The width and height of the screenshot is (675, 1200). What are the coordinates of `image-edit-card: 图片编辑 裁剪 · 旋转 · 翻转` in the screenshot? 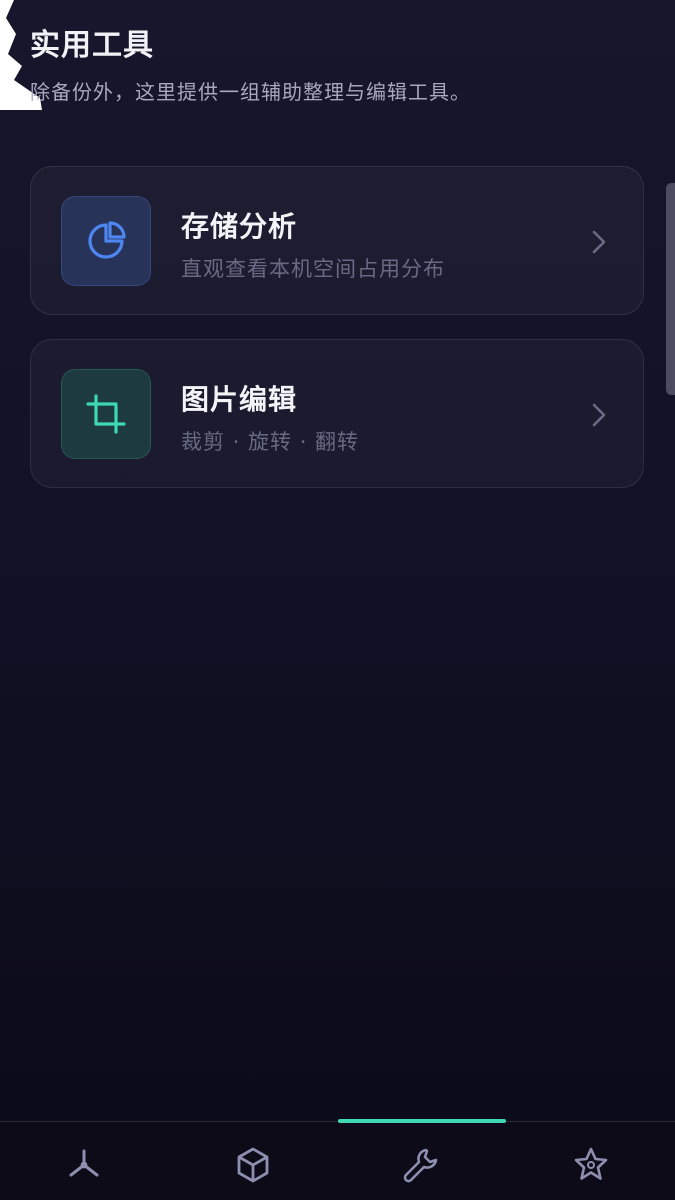 It's located at (337, 413).